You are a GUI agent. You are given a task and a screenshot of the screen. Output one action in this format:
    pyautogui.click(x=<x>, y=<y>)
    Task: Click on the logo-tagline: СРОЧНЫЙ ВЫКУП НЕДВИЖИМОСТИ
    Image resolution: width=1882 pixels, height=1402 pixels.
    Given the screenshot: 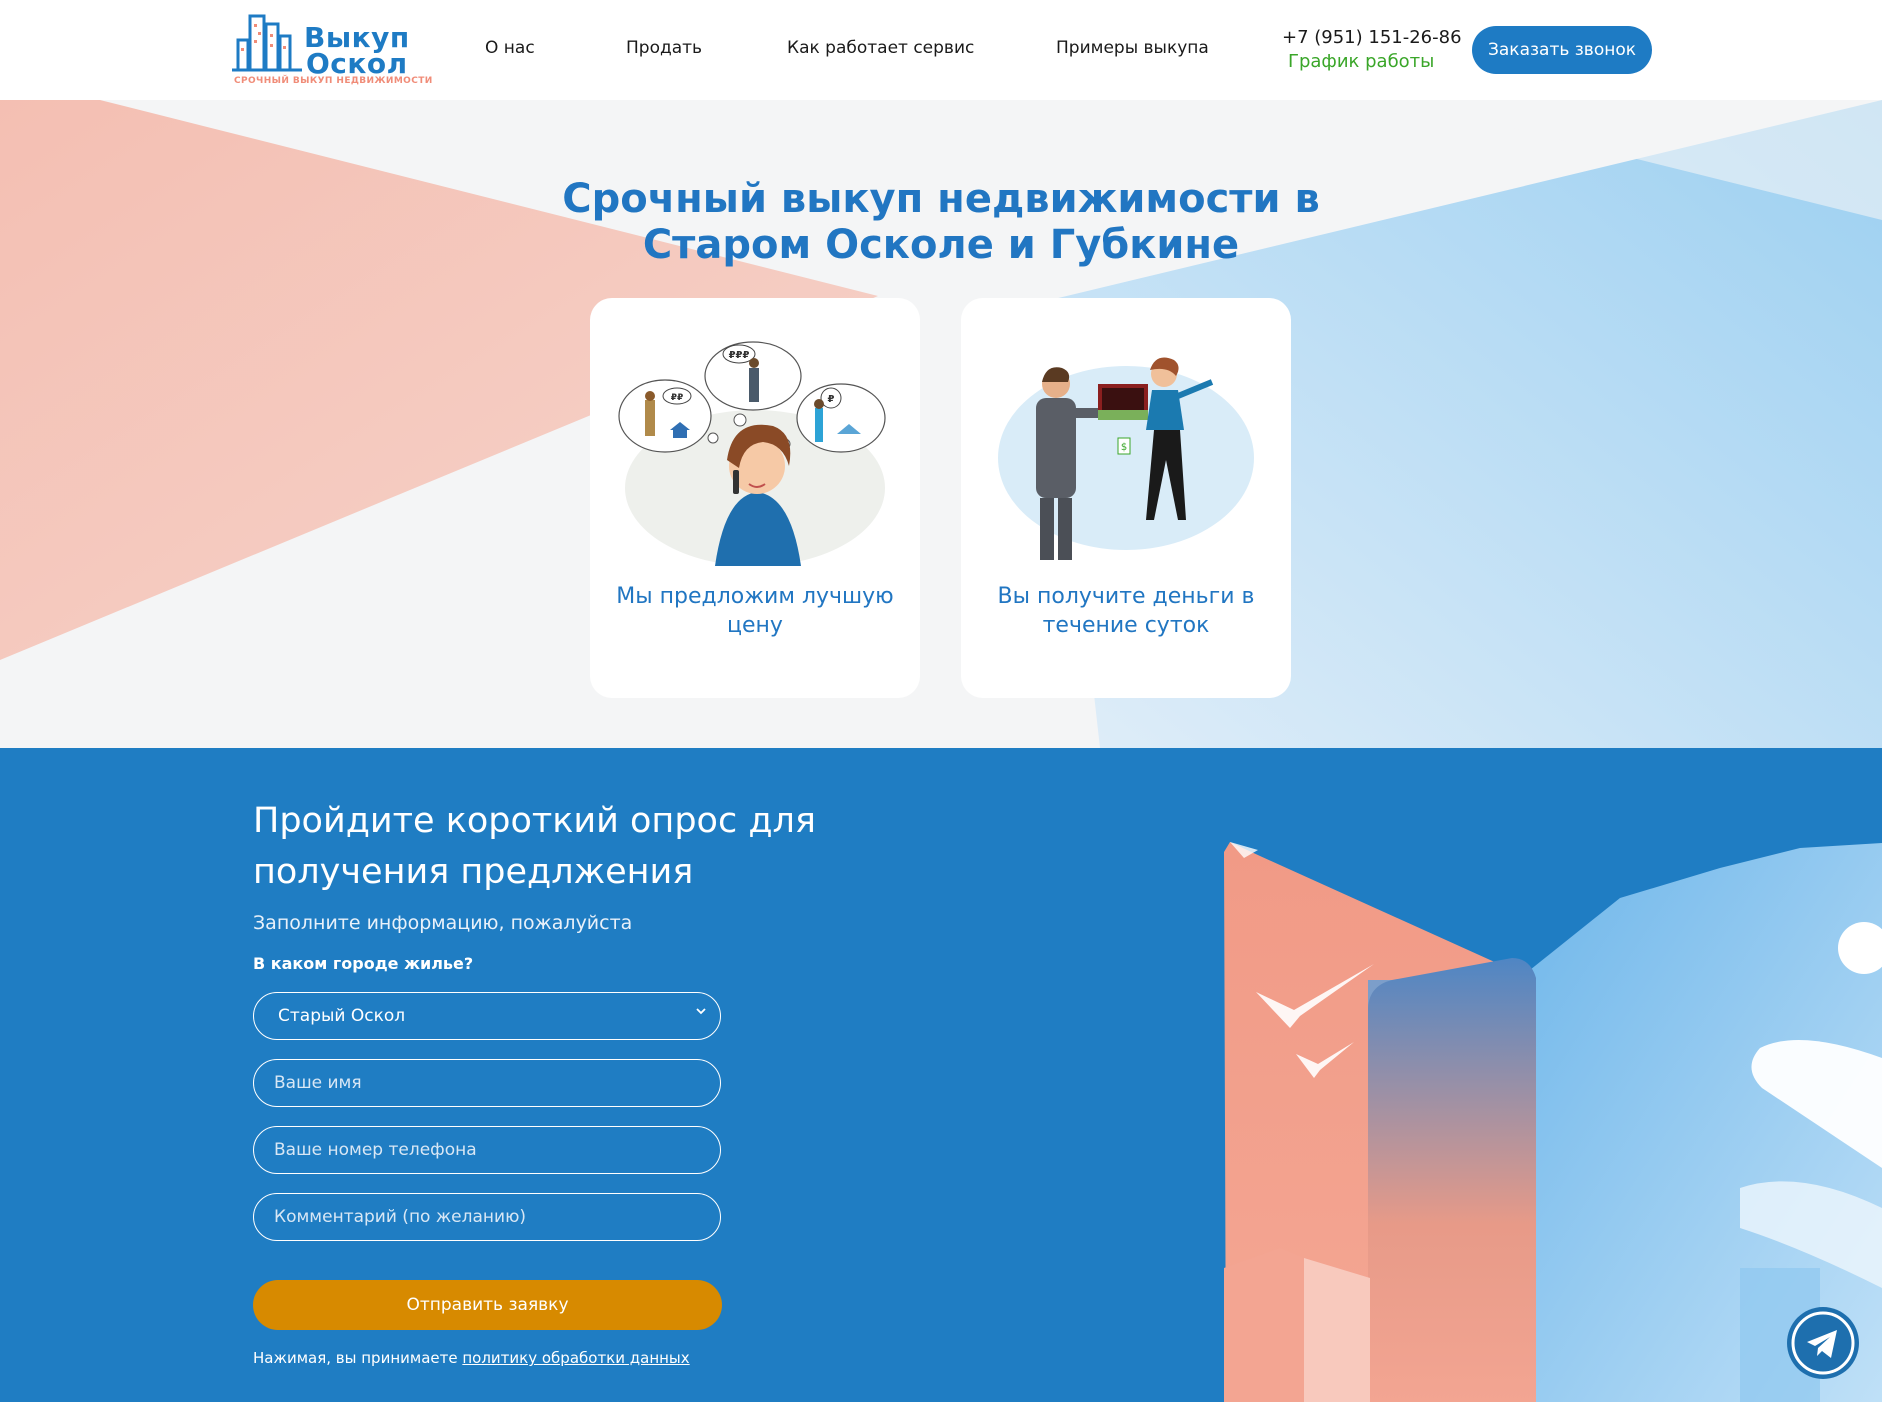 What is the action you would take?
    pyautogui.click(x=333, y=81)
    